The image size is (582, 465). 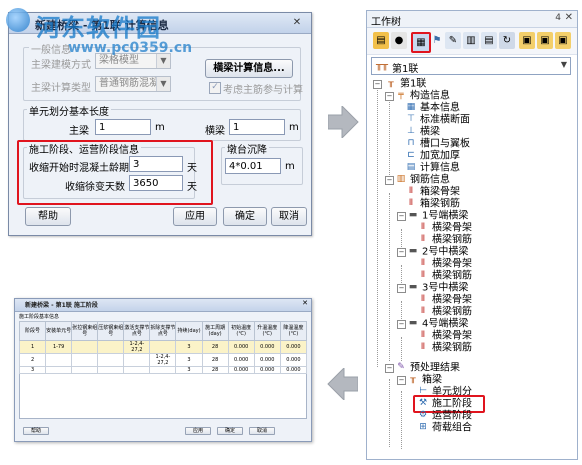 What do you see at coordinates (432, 168) in the screenshot?
I see `tree-node-calc-info: ▤ 计算信息` at bounding box center [432, 168].